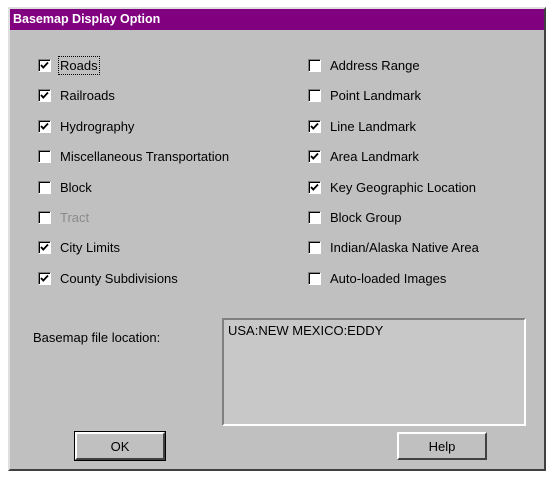  I want to click on option-auto-loaded-images: Auto-loaded Images, so click(377, 278).